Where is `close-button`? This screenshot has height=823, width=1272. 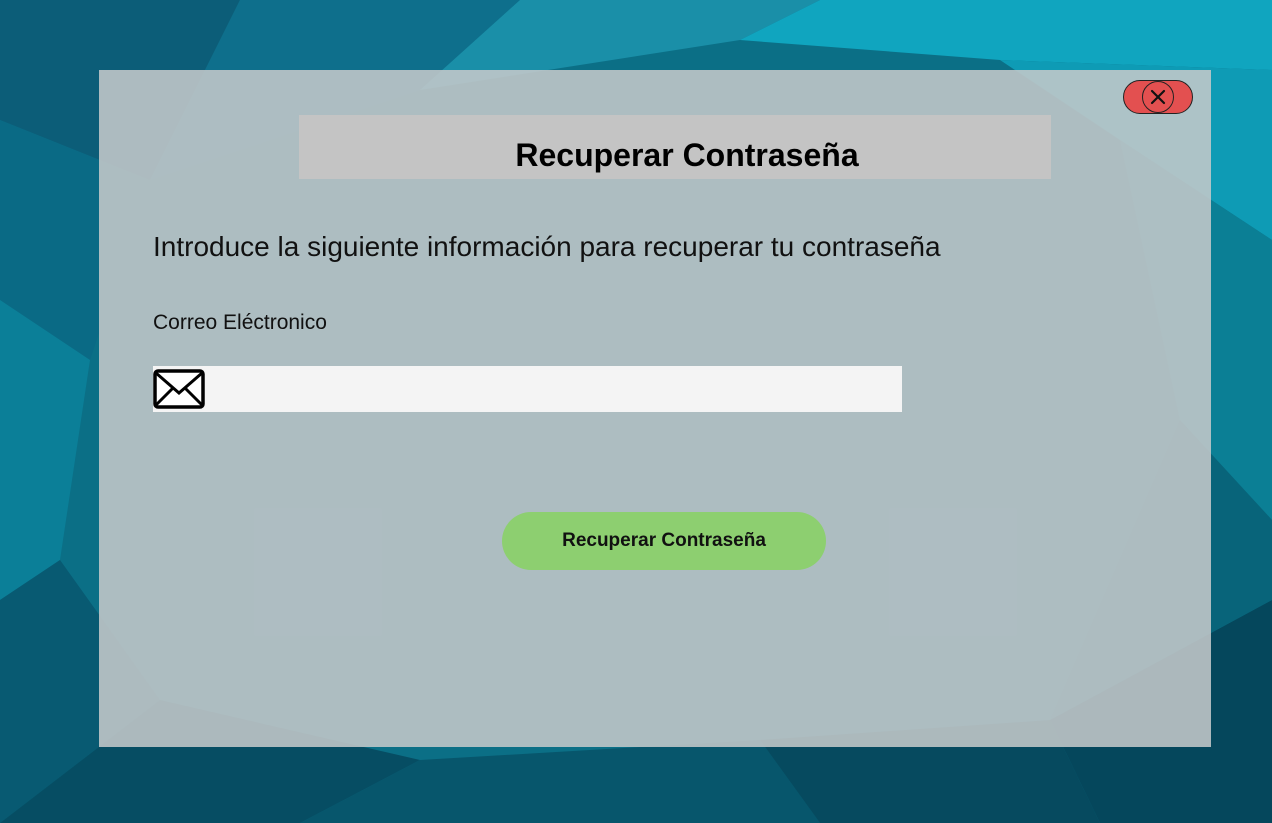
close-button is located at coordinates (1158, 97).